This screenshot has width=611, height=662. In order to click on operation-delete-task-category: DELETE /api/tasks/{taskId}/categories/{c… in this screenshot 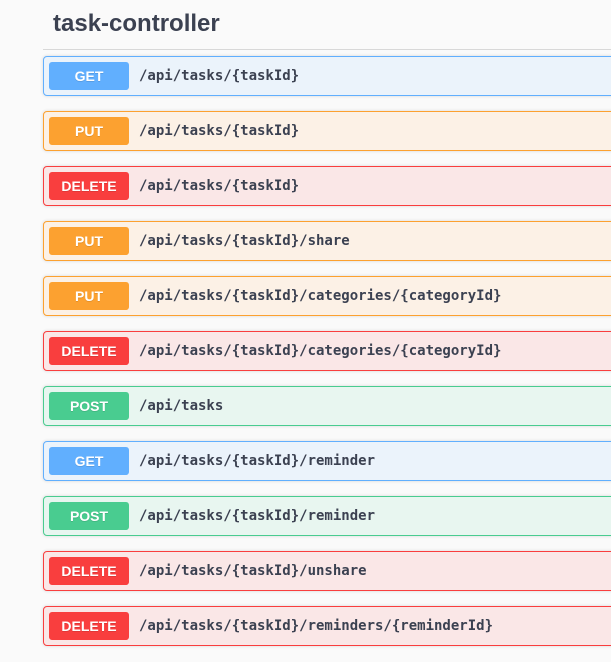, I will do `click(327, 351)`.